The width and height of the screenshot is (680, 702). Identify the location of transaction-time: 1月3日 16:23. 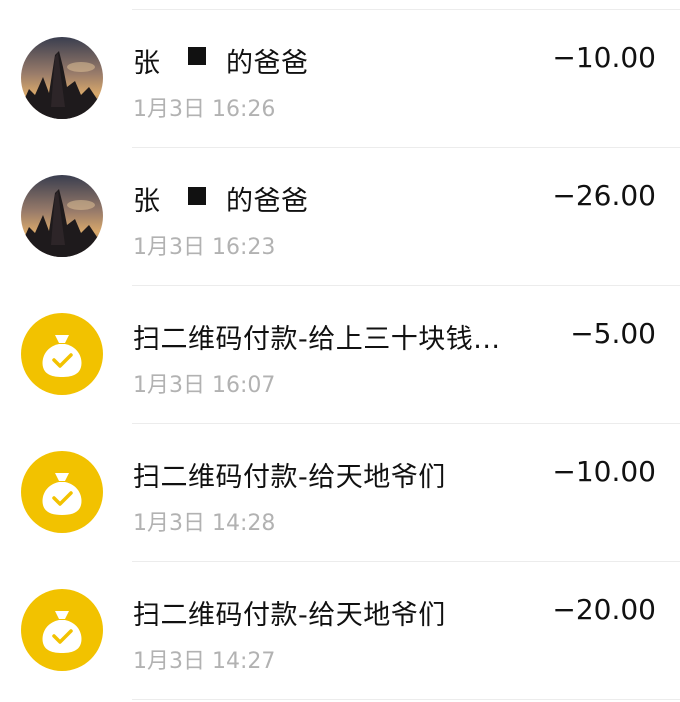
(204, 247).